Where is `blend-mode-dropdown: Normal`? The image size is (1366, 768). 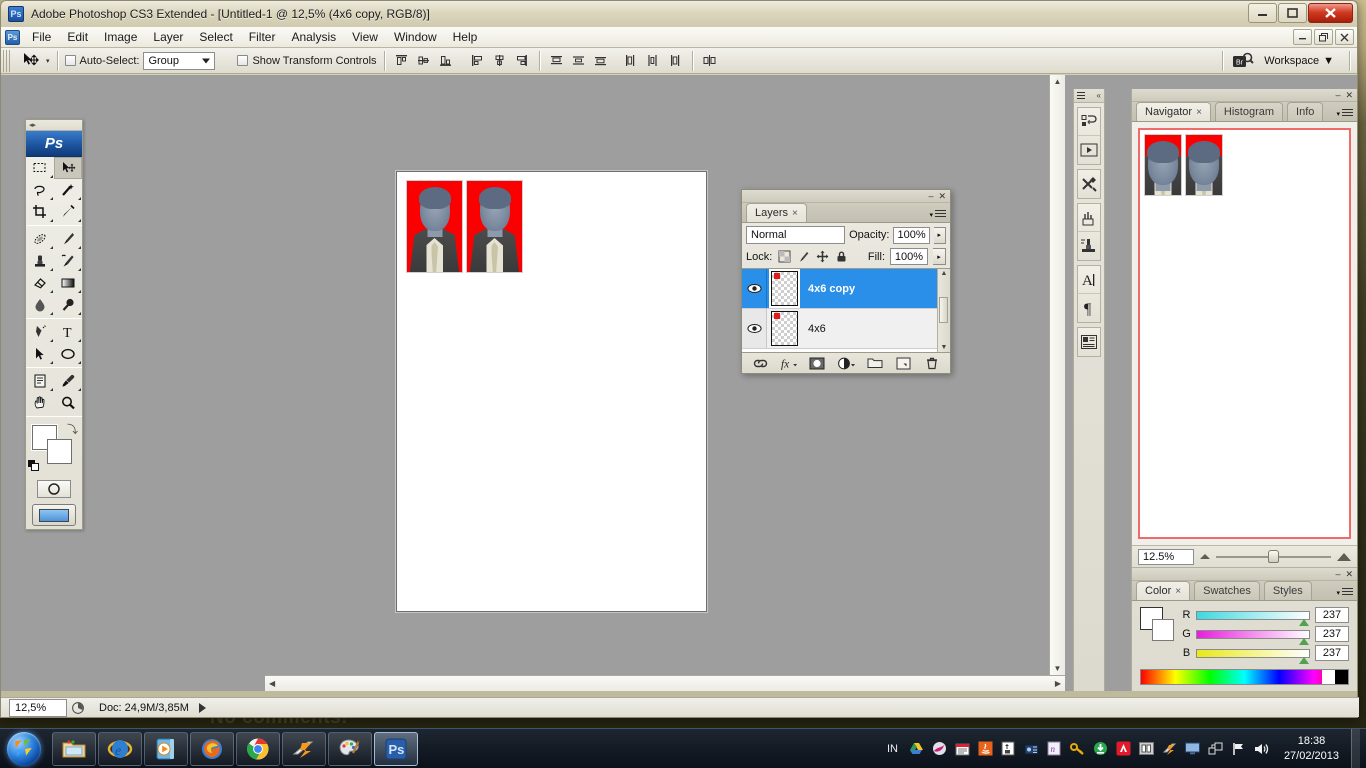
blend-mode-dropdown: Normal is located at coordinates (796, 235).